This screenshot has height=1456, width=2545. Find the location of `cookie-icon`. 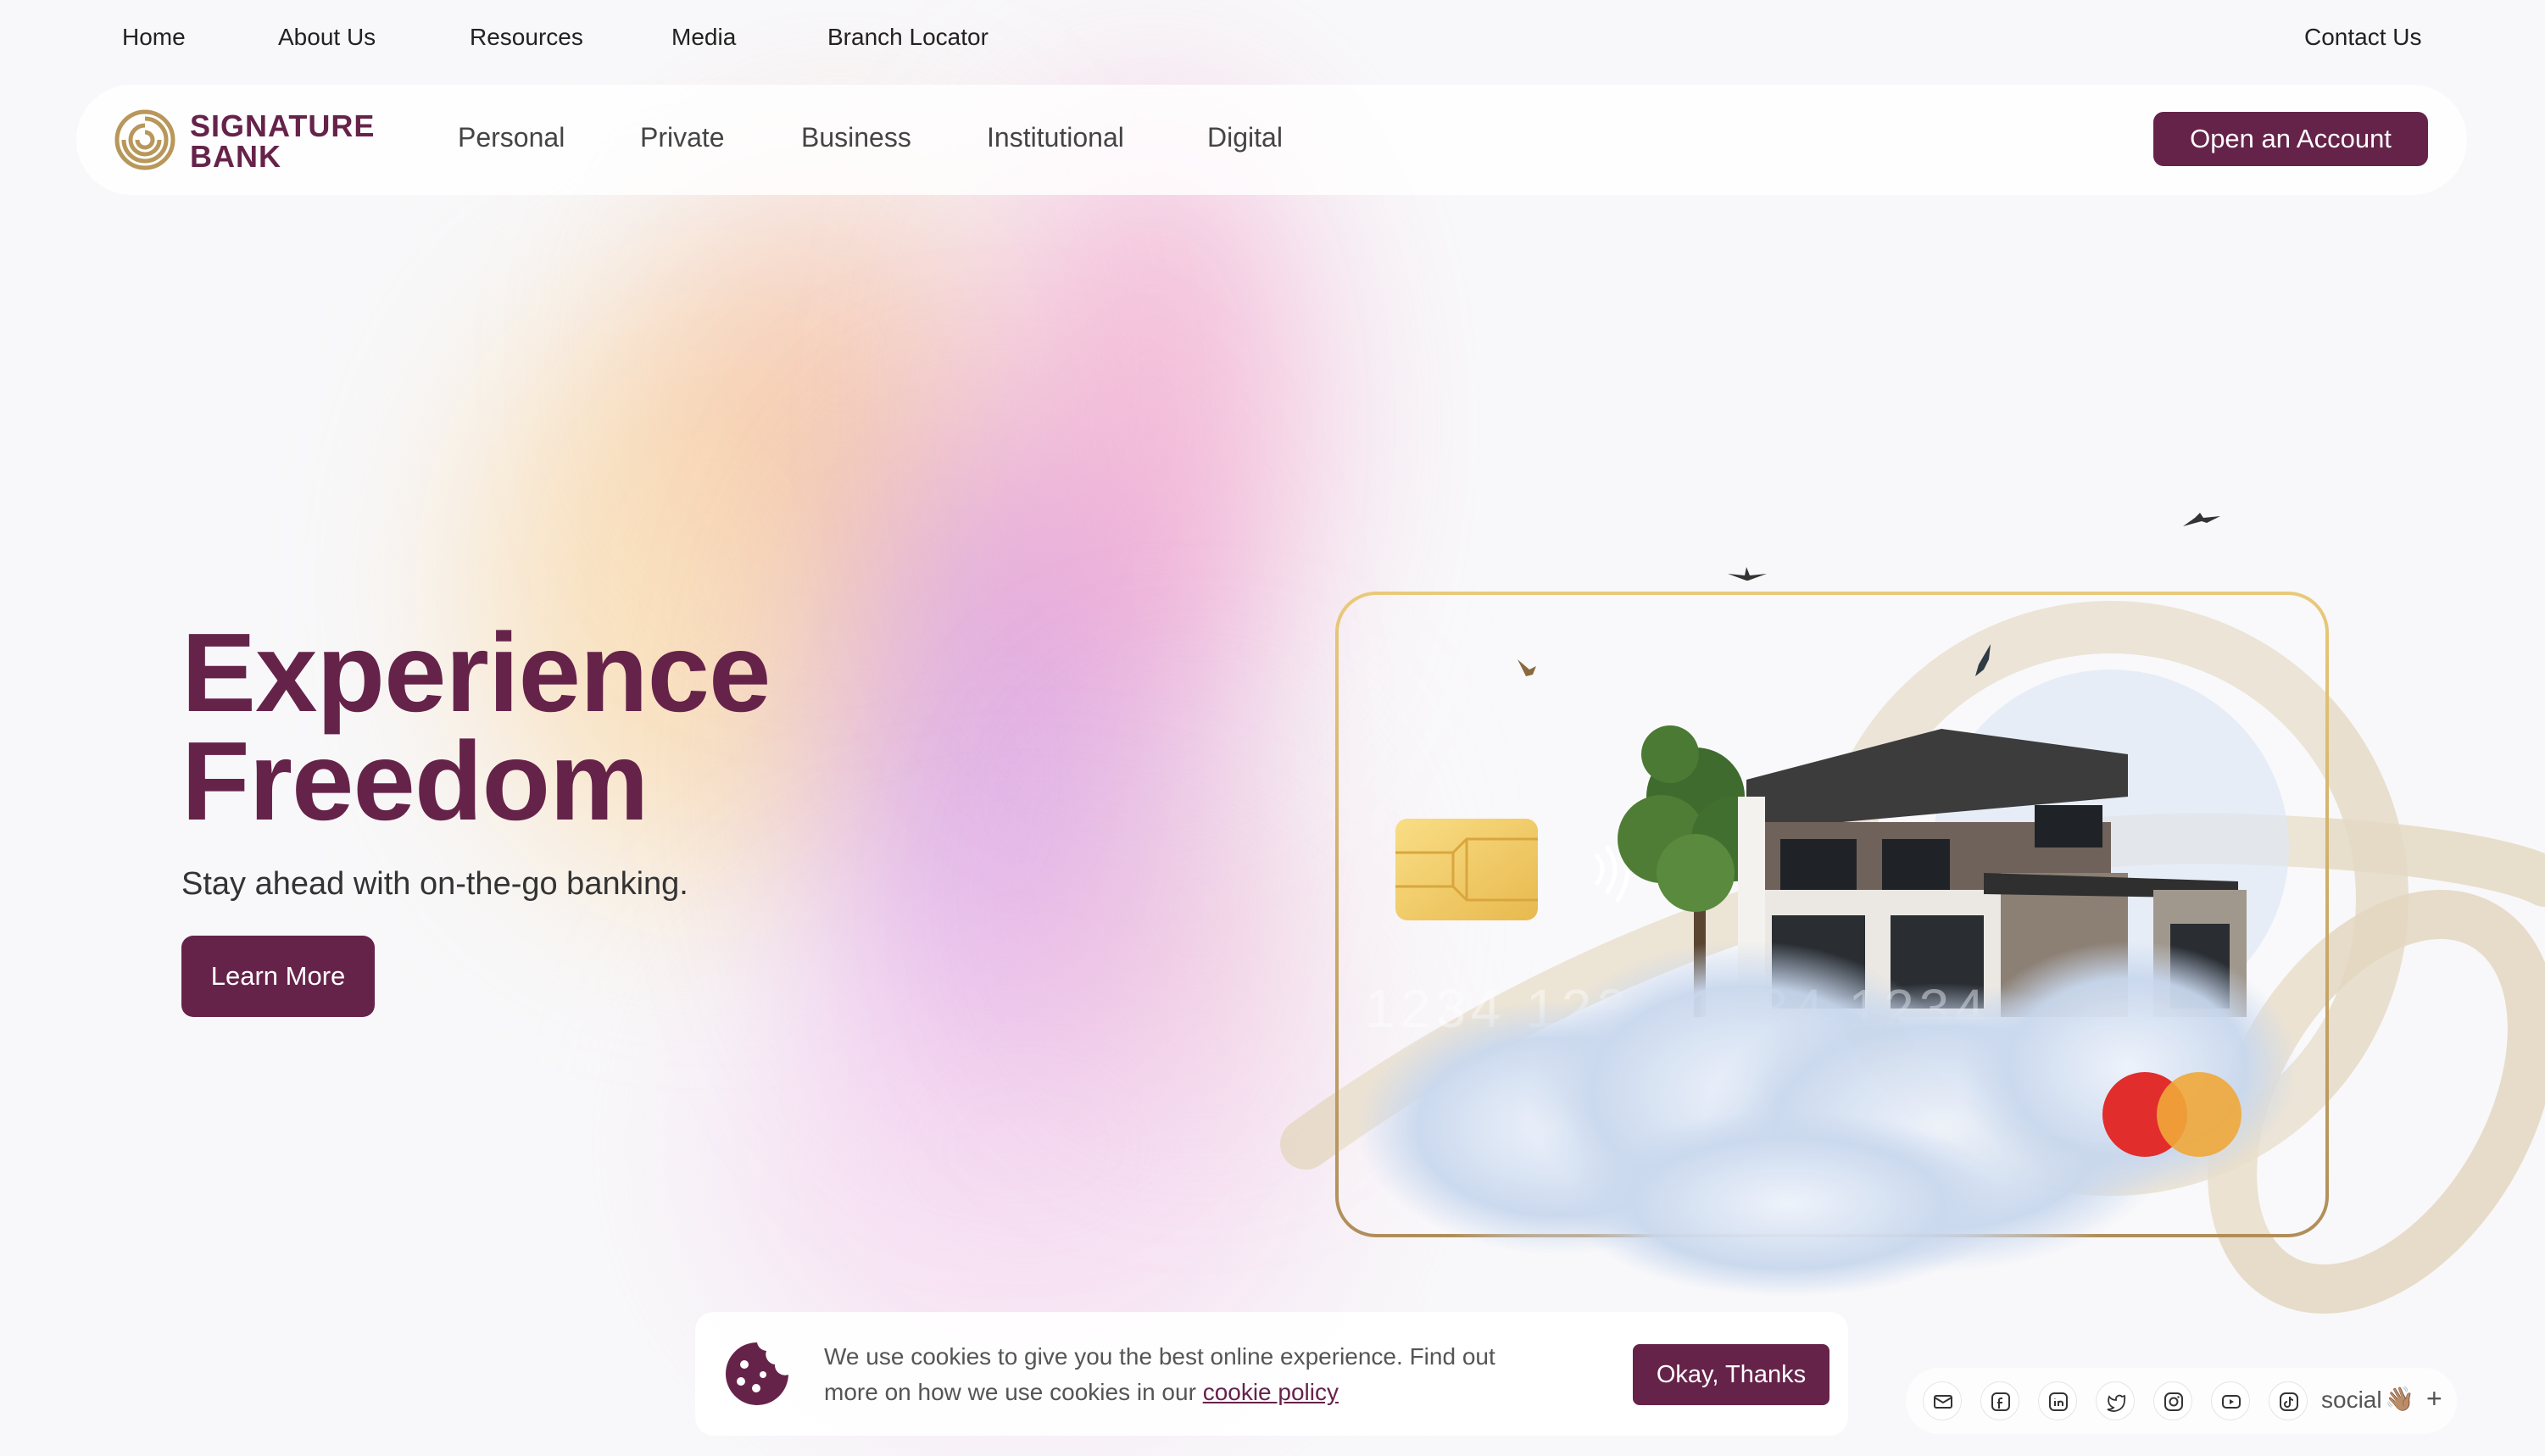

cookie-icon is located at coordinates (757, 1373).